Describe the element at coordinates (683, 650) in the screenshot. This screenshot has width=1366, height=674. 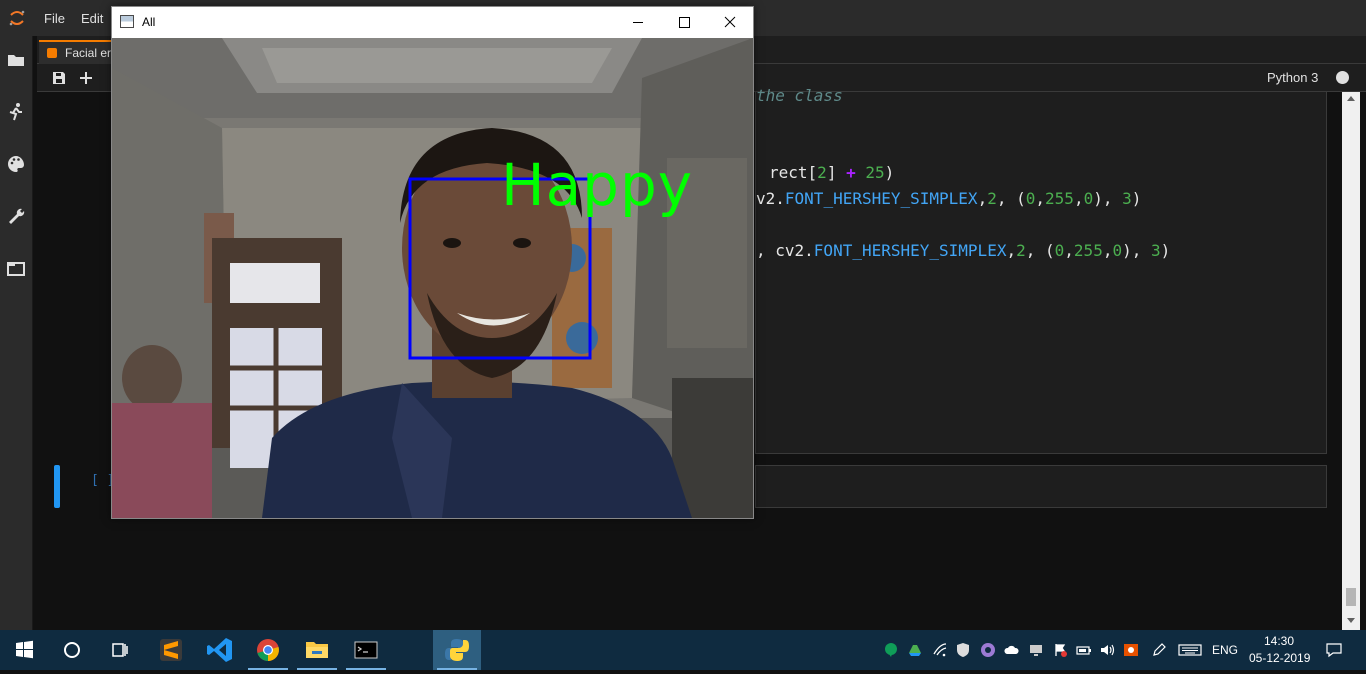
I see `windows-taskbar: ENG 14:30 05-12-2019` at that location.